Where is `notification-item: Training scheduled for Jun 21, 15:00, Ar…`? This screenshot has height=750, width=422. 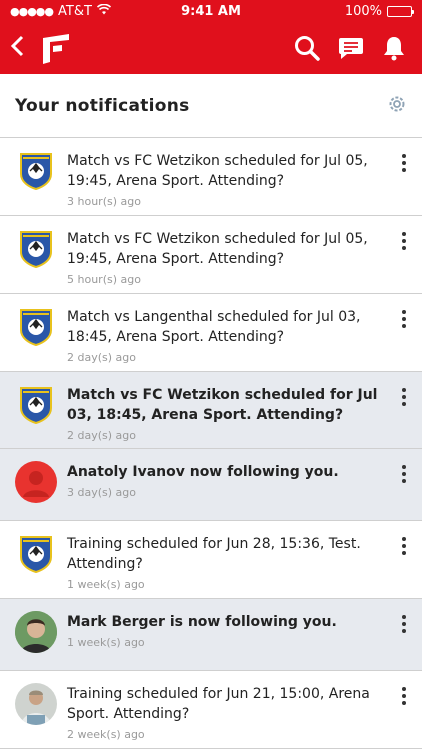 notification-item: Training scheduled for Jun 21, 15:00, Ar… is located at coordinates (211, 710).